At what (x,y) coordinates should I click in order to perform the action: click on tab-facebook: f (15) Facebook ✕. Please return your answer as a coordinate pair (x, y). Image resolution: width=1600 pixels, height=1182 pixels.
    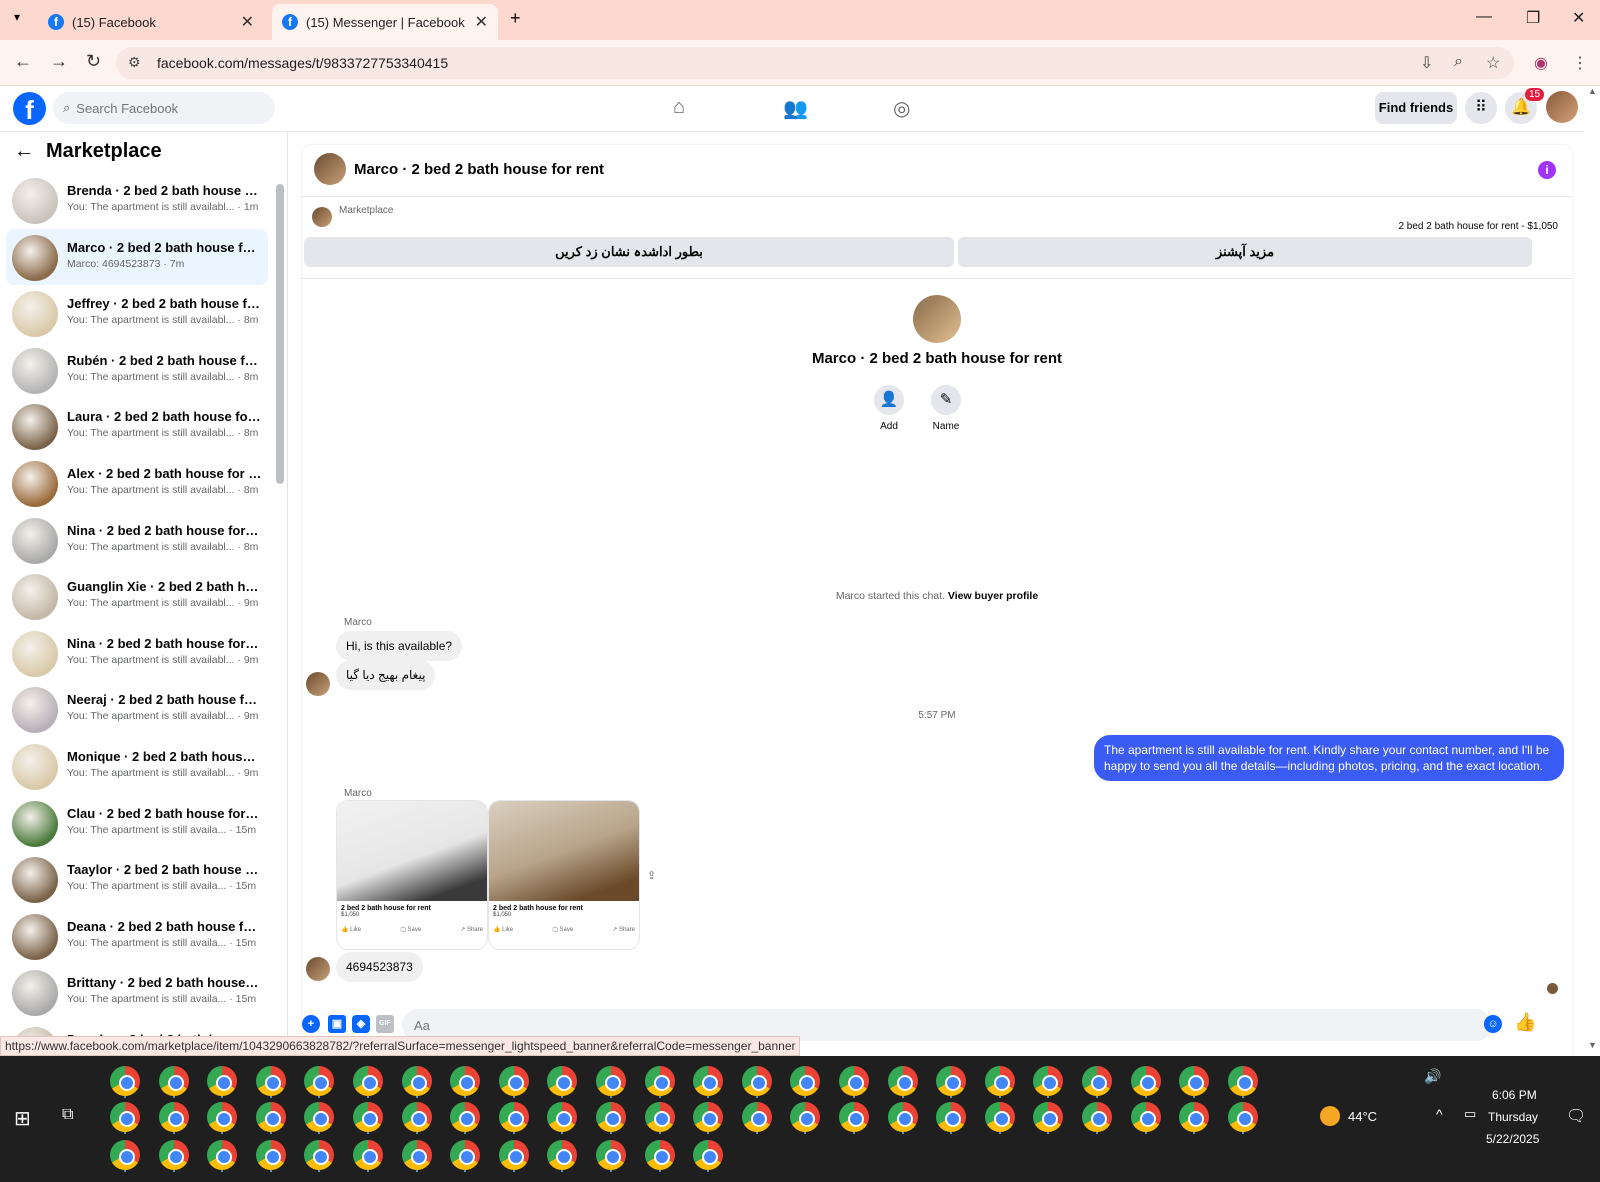
    Looking at the image, I should click on (151, 22).